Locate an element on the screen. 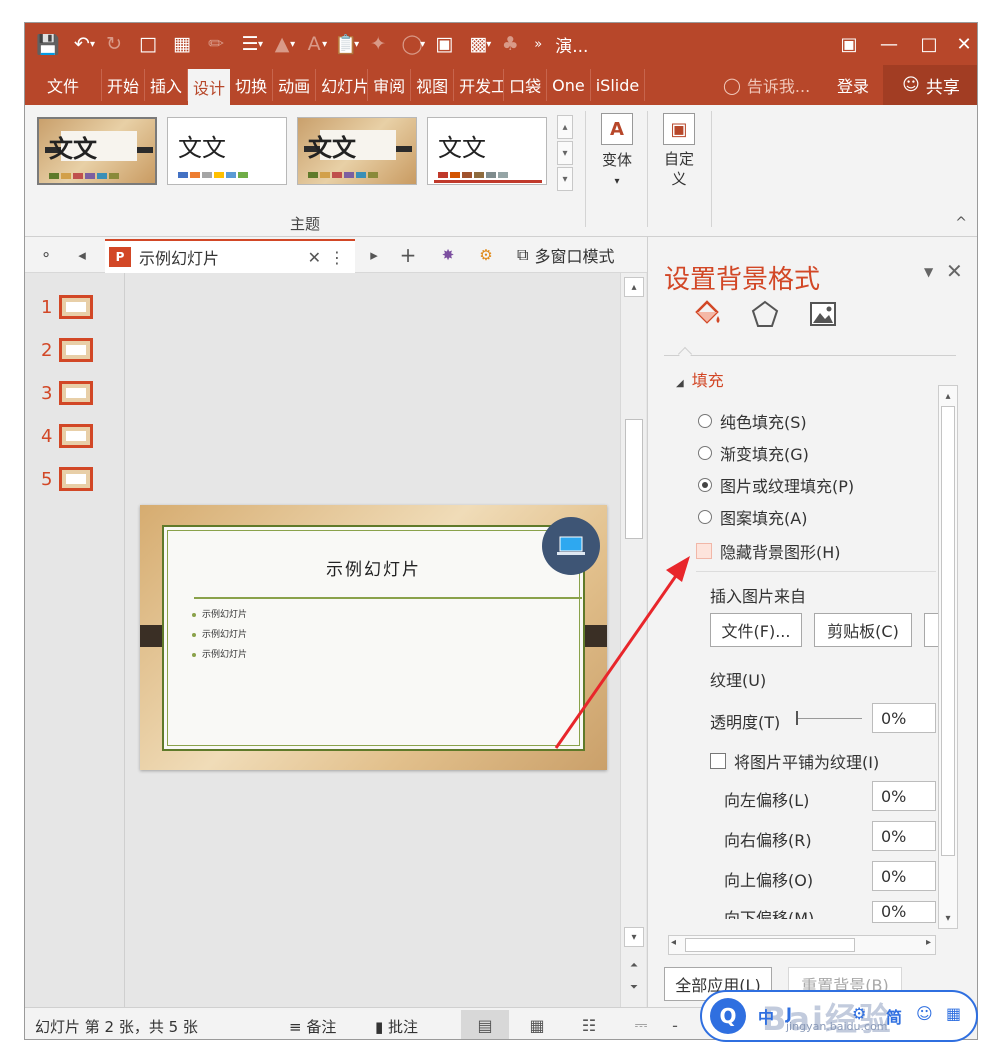 This screenshot has width=1000, height=1063. zoom-out-icon: - is located at coordinates (675, 1024).